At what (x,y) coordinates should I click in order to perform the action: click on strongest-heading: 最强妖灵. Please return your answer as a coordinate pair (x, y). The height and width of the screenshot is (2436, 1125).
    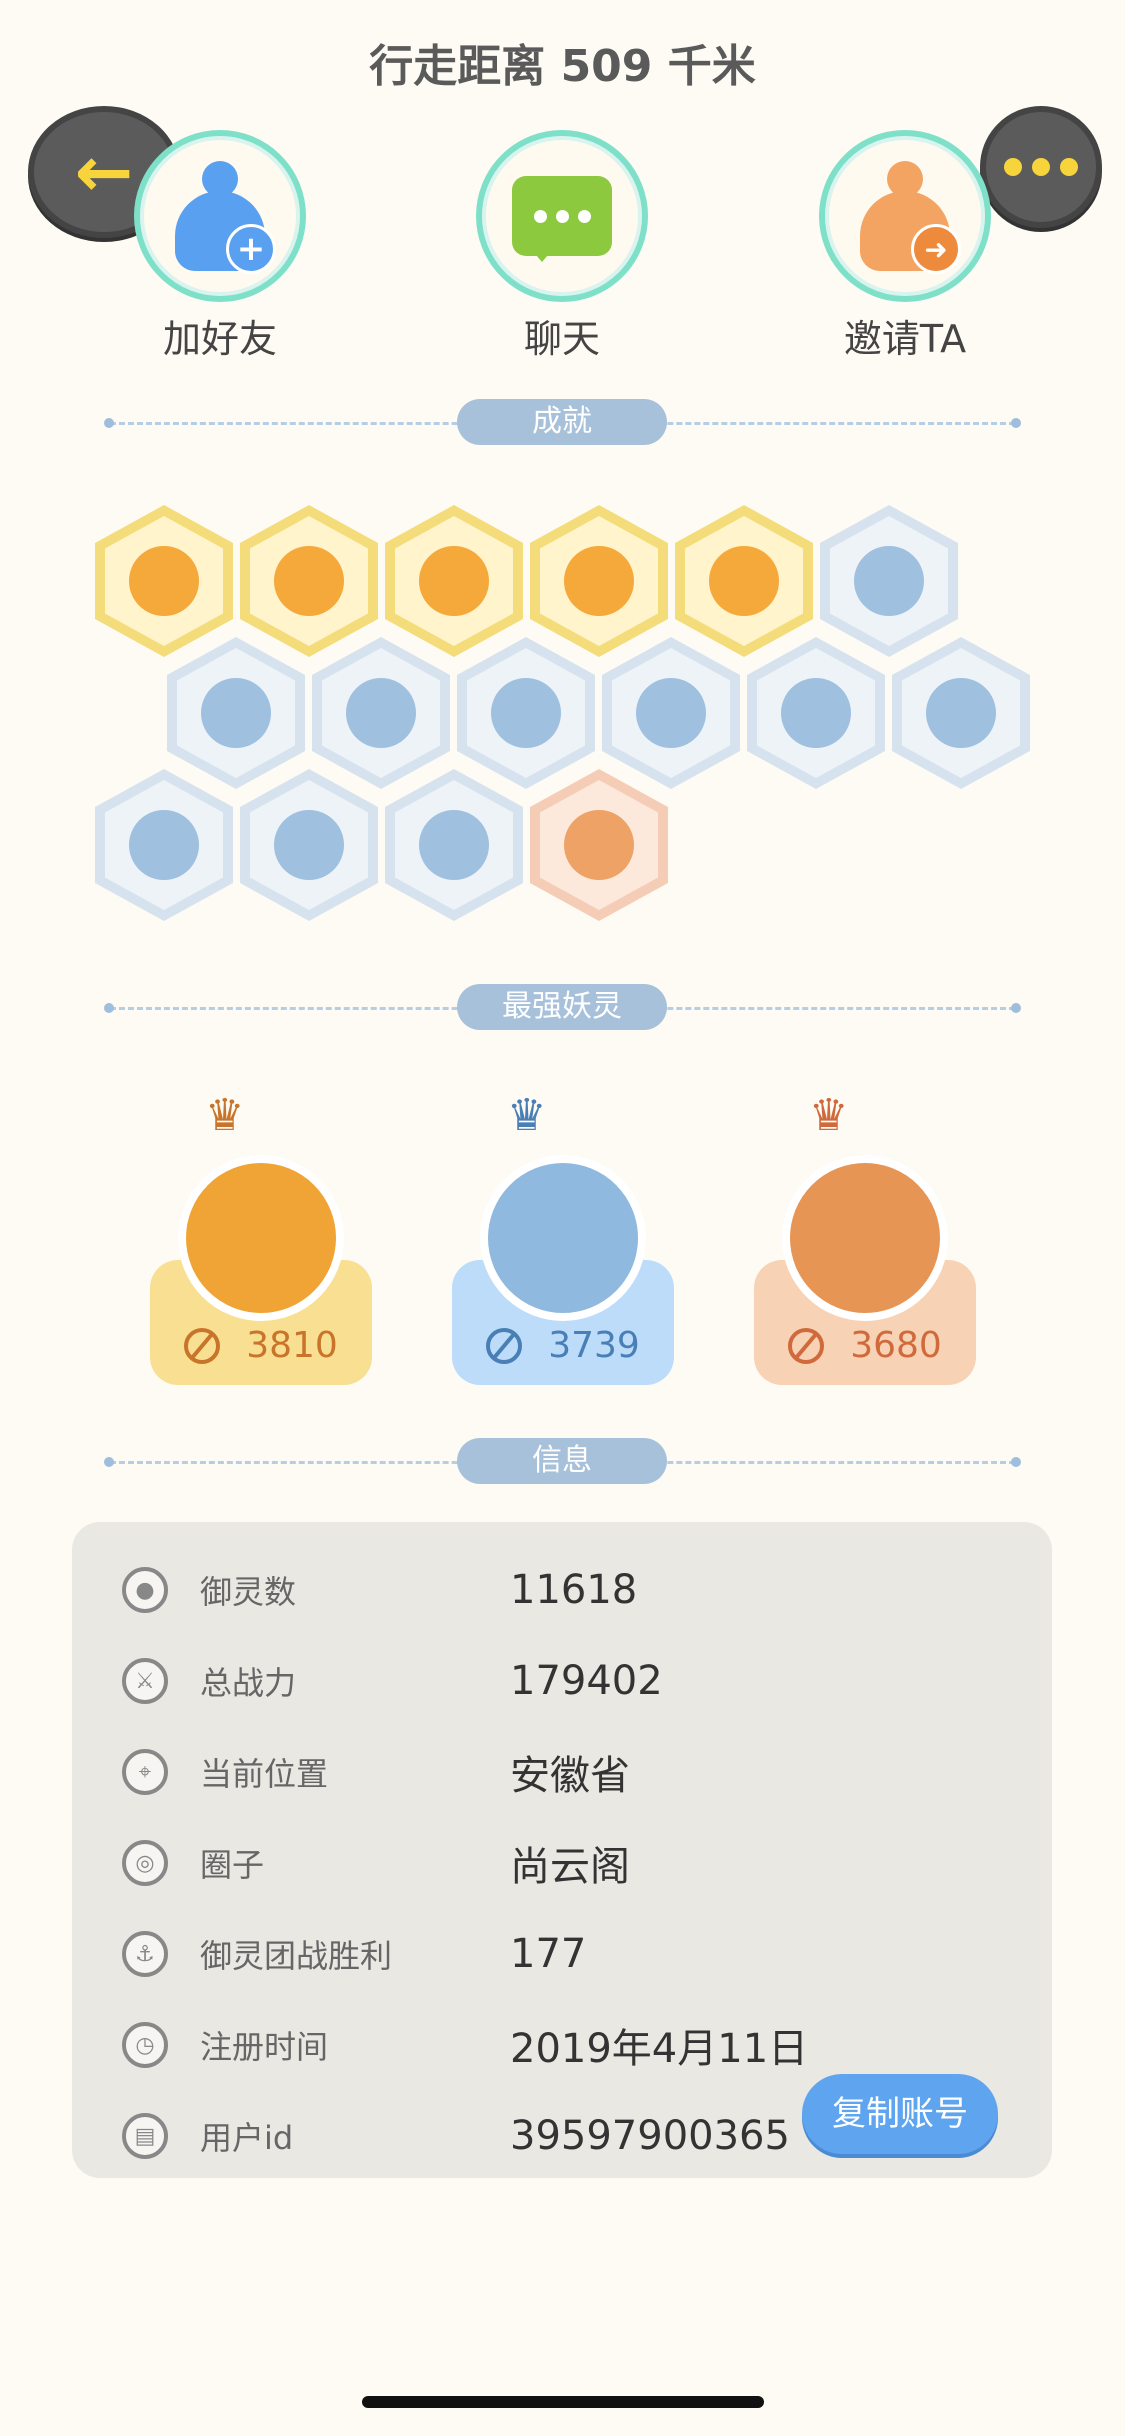
    Looking at the image, I should click on (562, 1007).